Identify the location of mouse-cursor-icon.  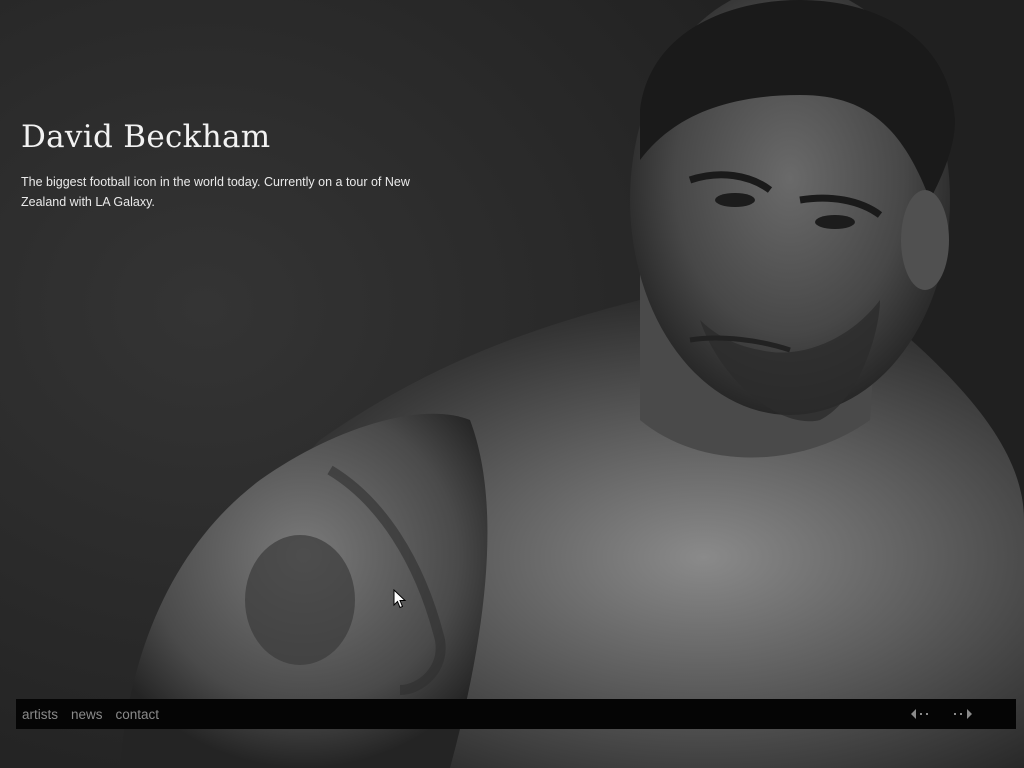
(400, 599).